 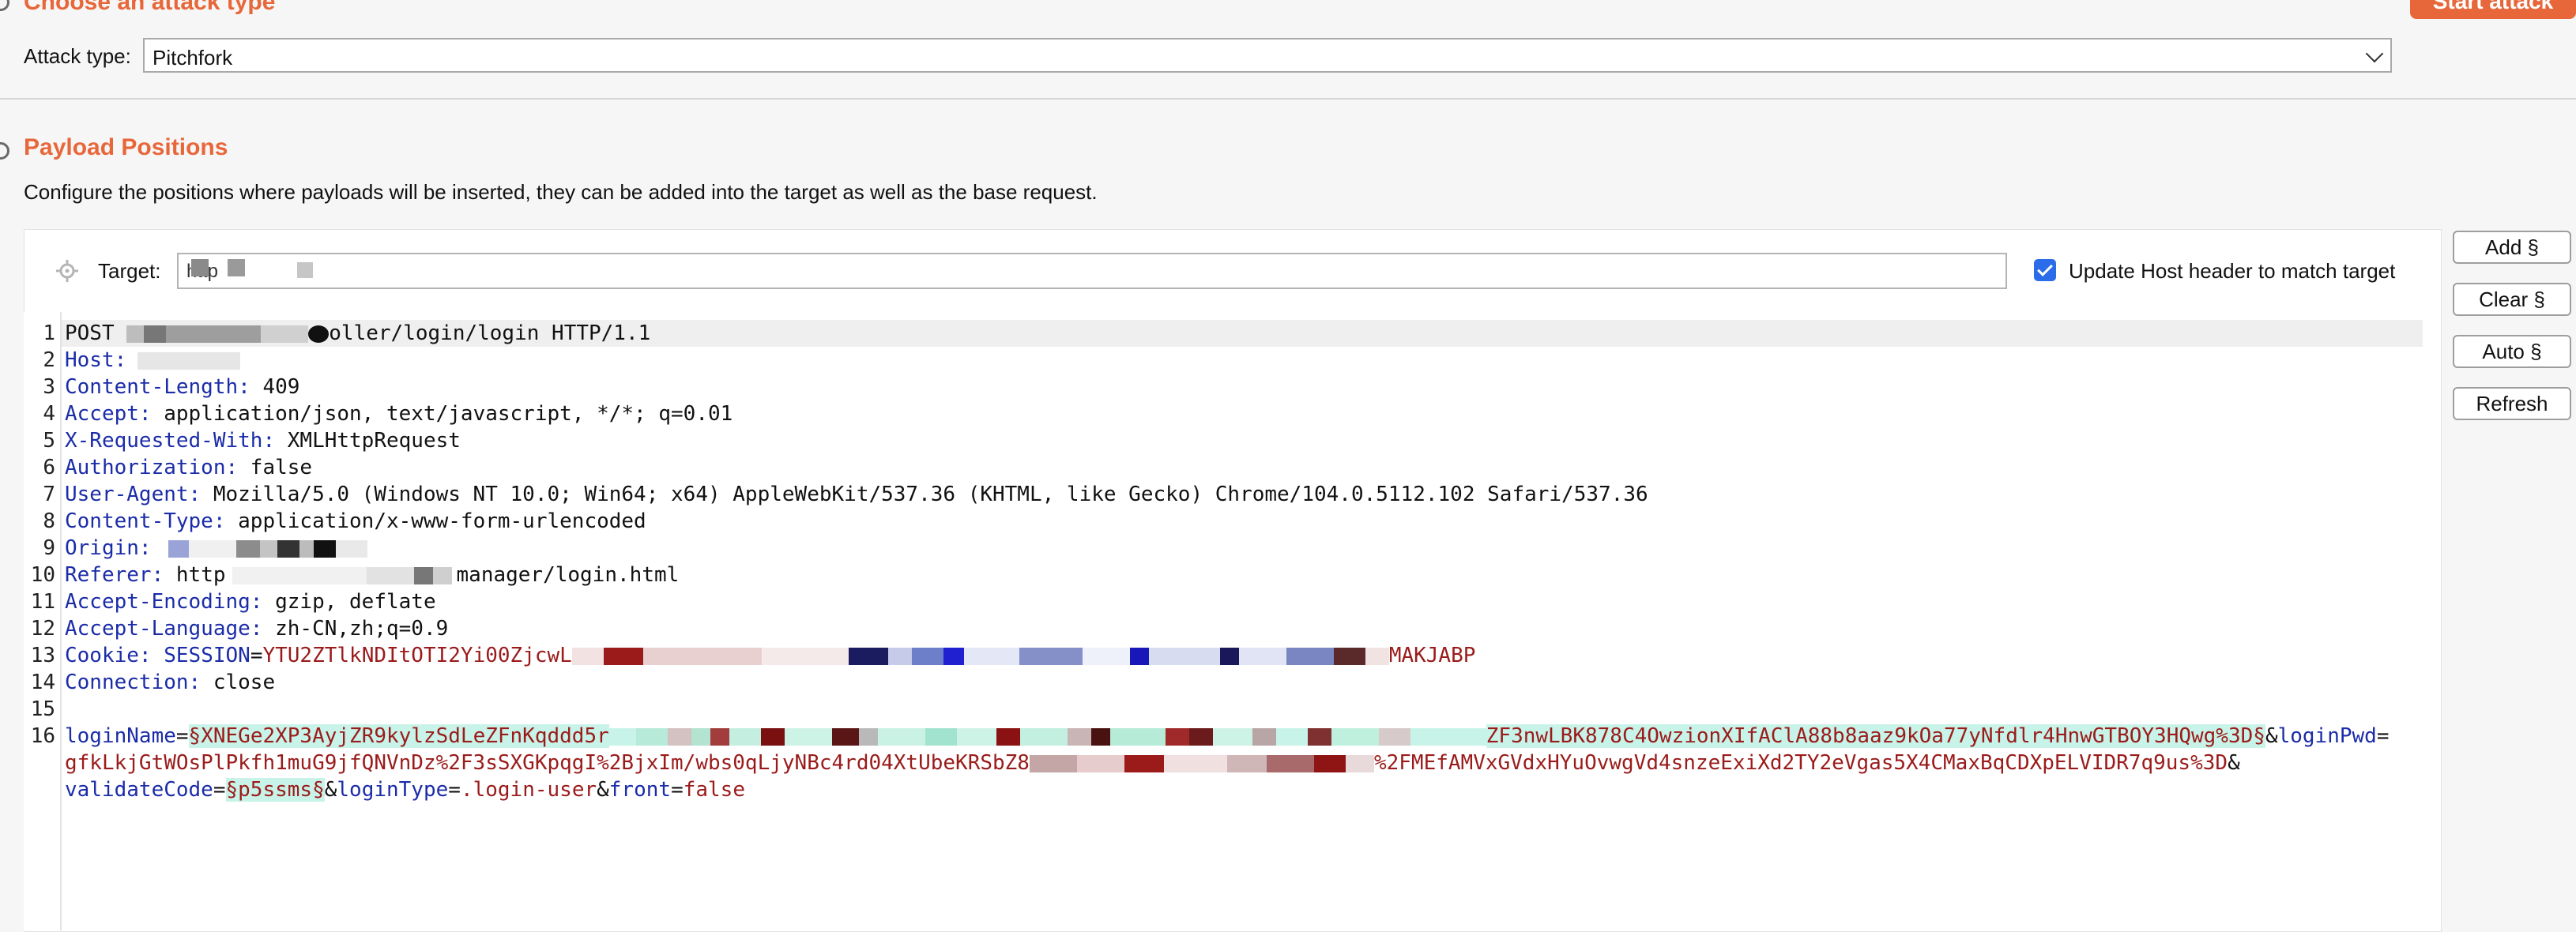 What do you see at coordinates (157, 387) in the screenshot?
I see `header-name: Content-Length:` at bounding box center [157, 387].